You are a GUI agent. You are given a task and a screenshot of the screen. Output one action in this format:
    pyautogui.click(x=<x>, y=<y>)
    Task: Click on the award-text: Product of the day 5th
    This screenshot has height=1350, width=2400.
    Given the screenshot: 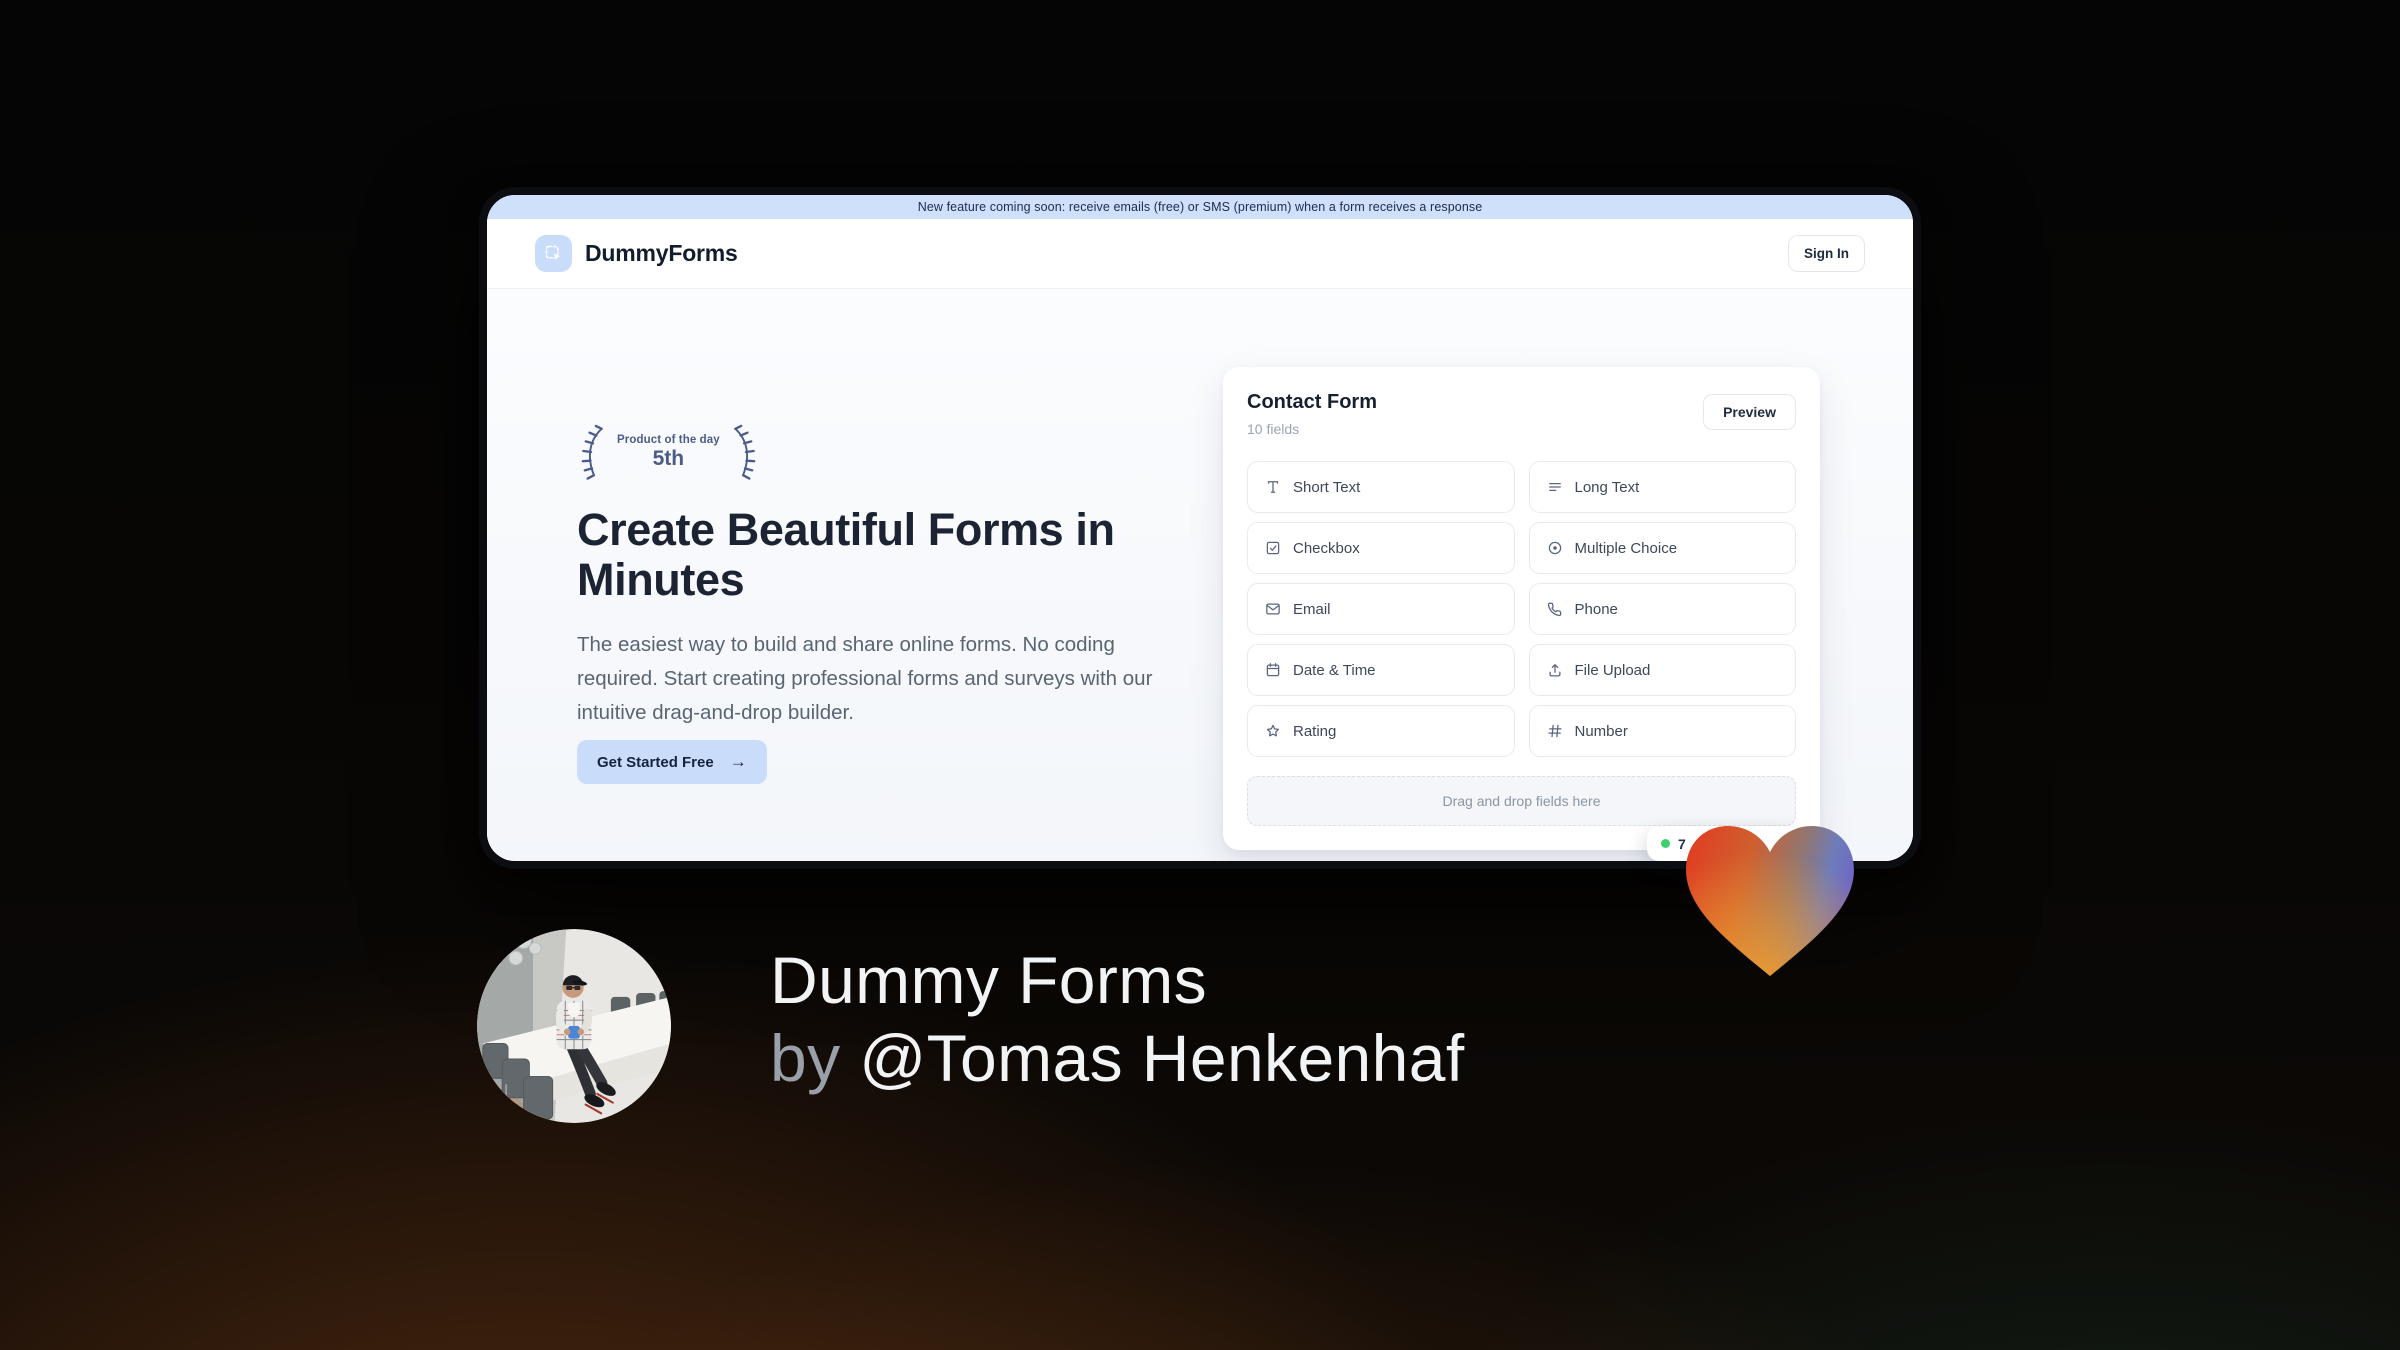 What is the action you would take?
    pyautogui.click(x=668, y=452)
    